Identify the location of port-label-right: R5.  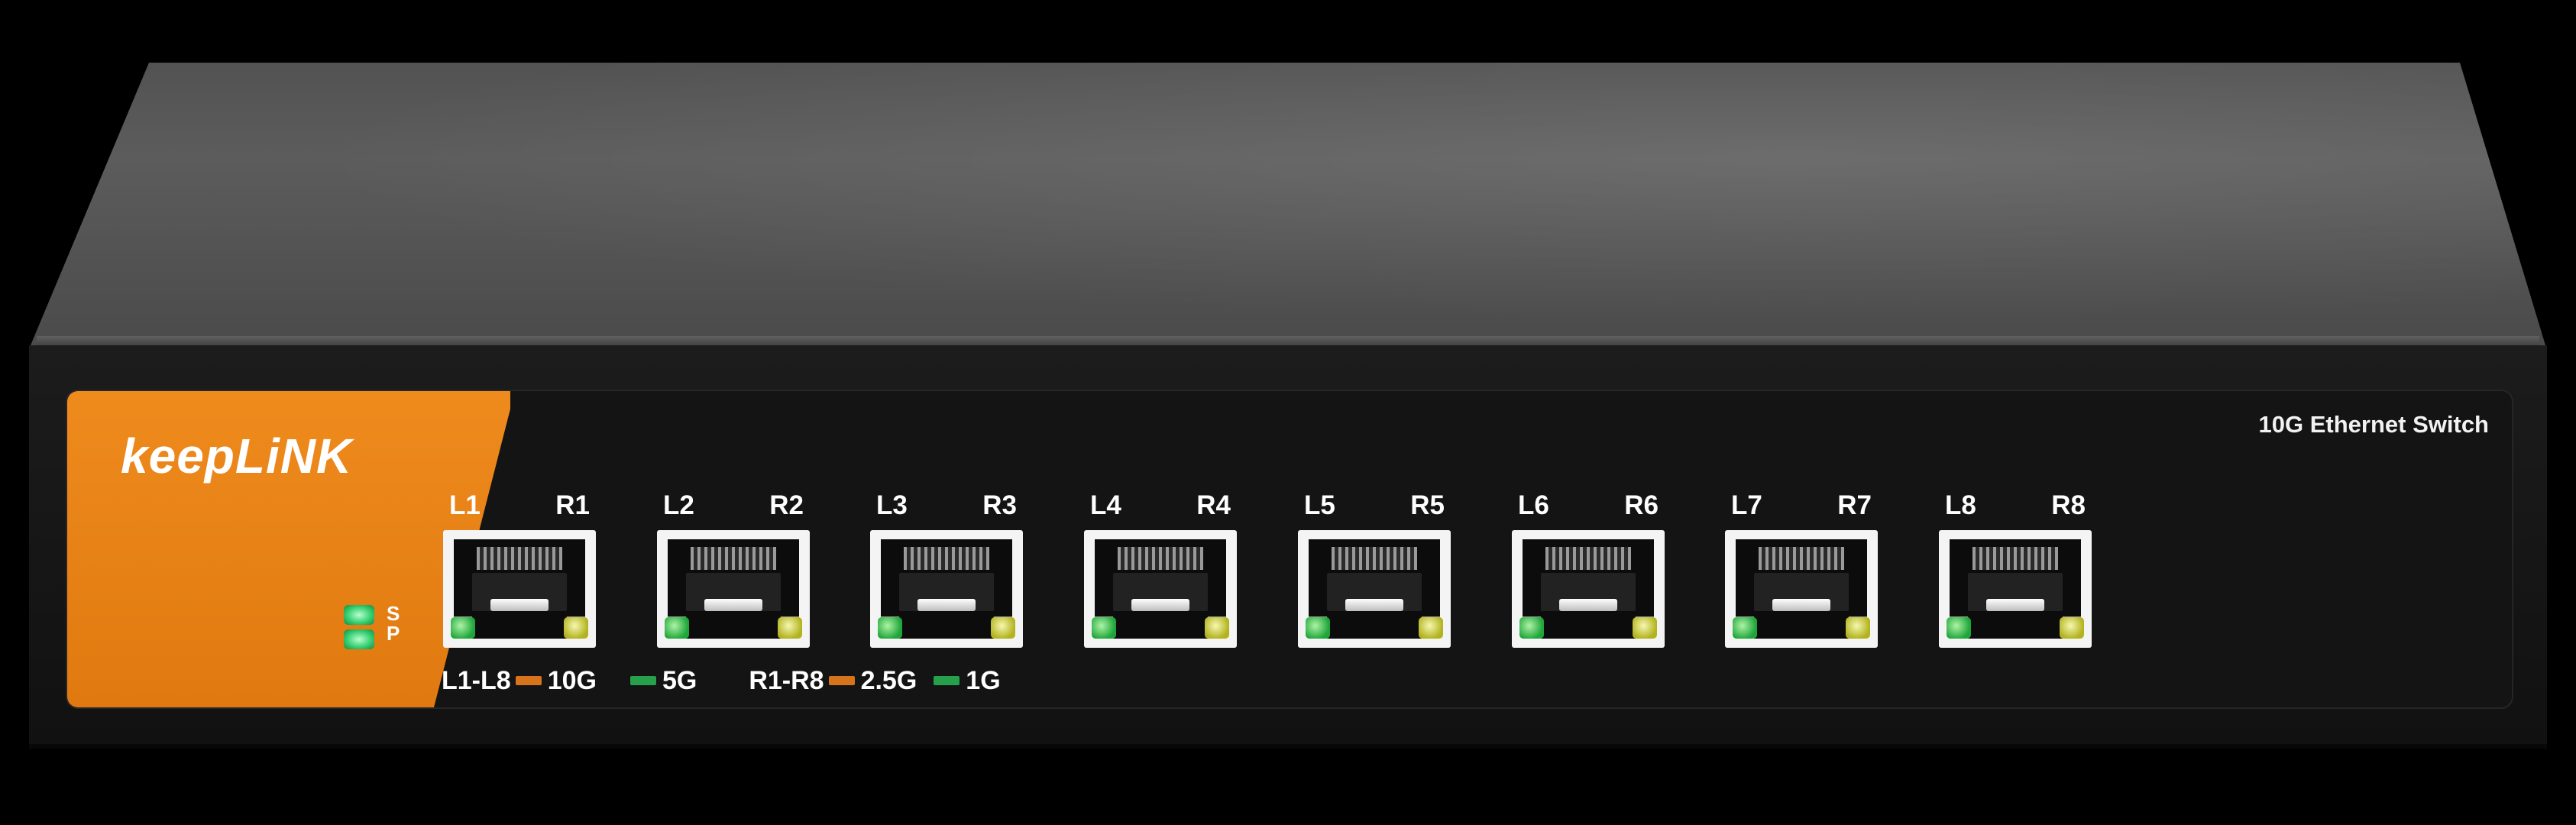
(1427, 505).